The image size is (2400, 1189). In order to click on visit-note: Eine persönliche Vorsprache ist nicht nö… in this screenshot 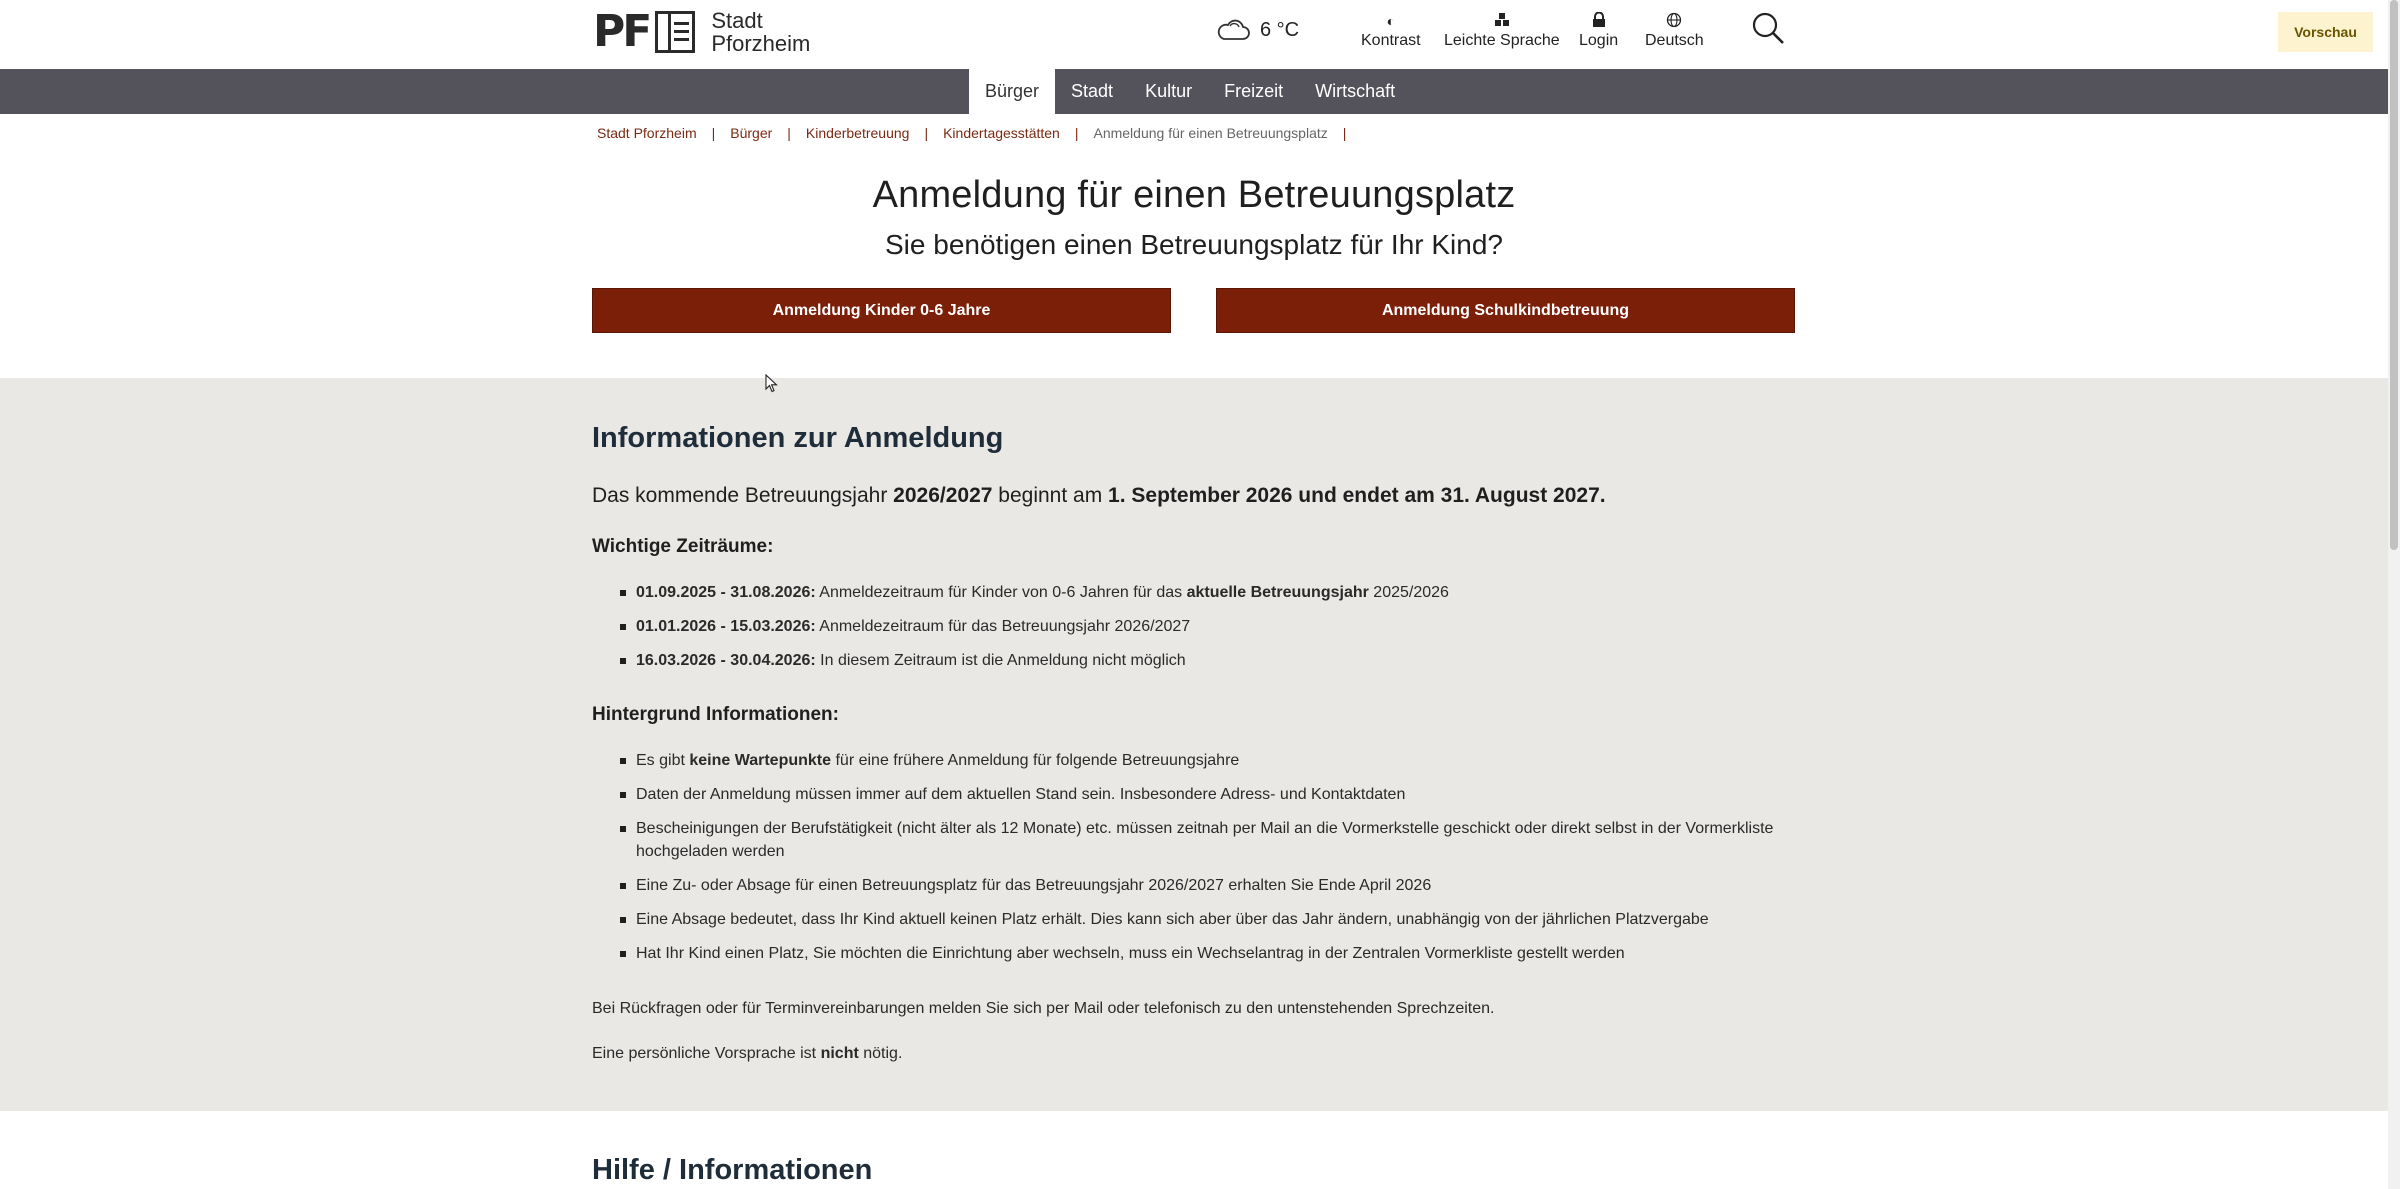, I will do `click(747, 1053)`.